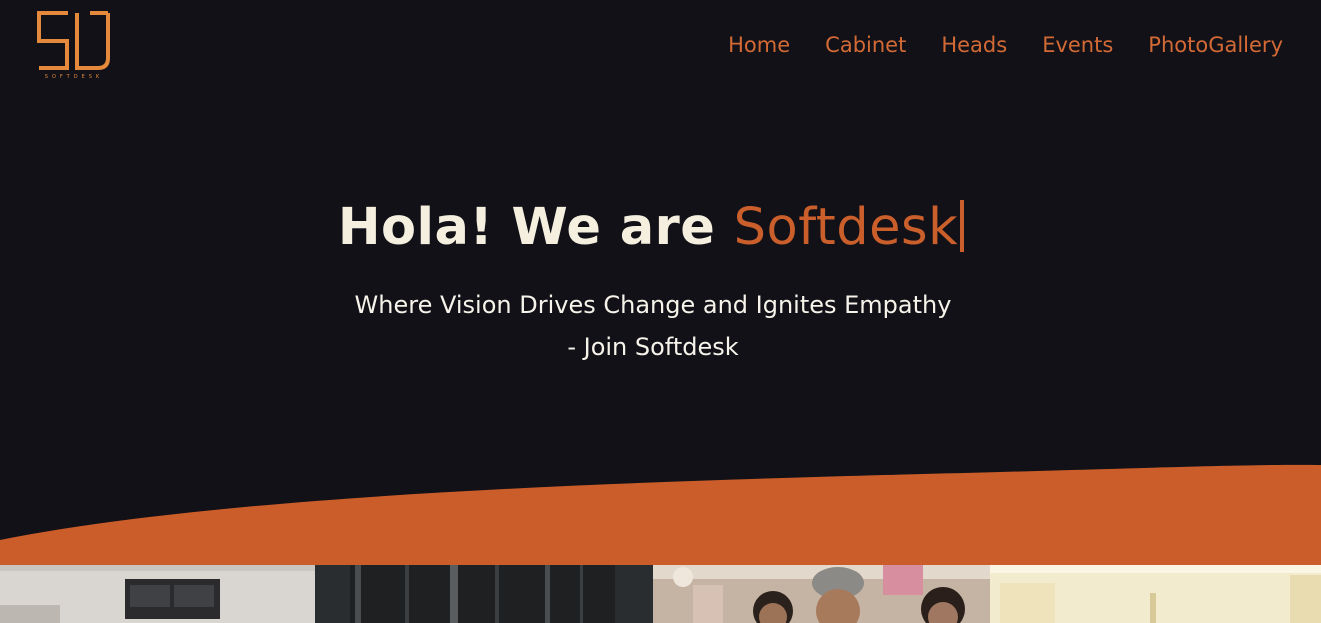  I want to click on office-room-photo-icon, so click(157, 594).